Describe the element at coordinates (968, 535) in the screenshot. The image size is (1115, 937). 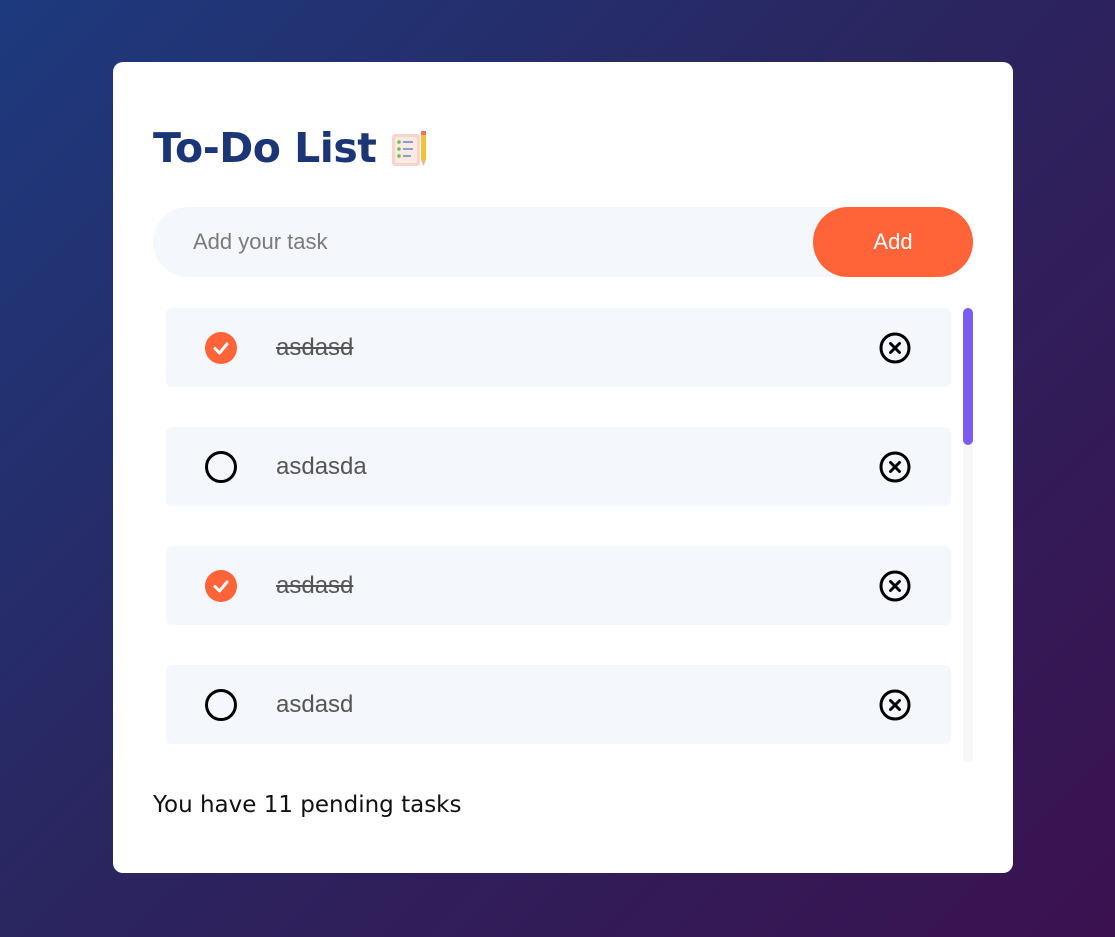
I see `scrollbar` at that location.